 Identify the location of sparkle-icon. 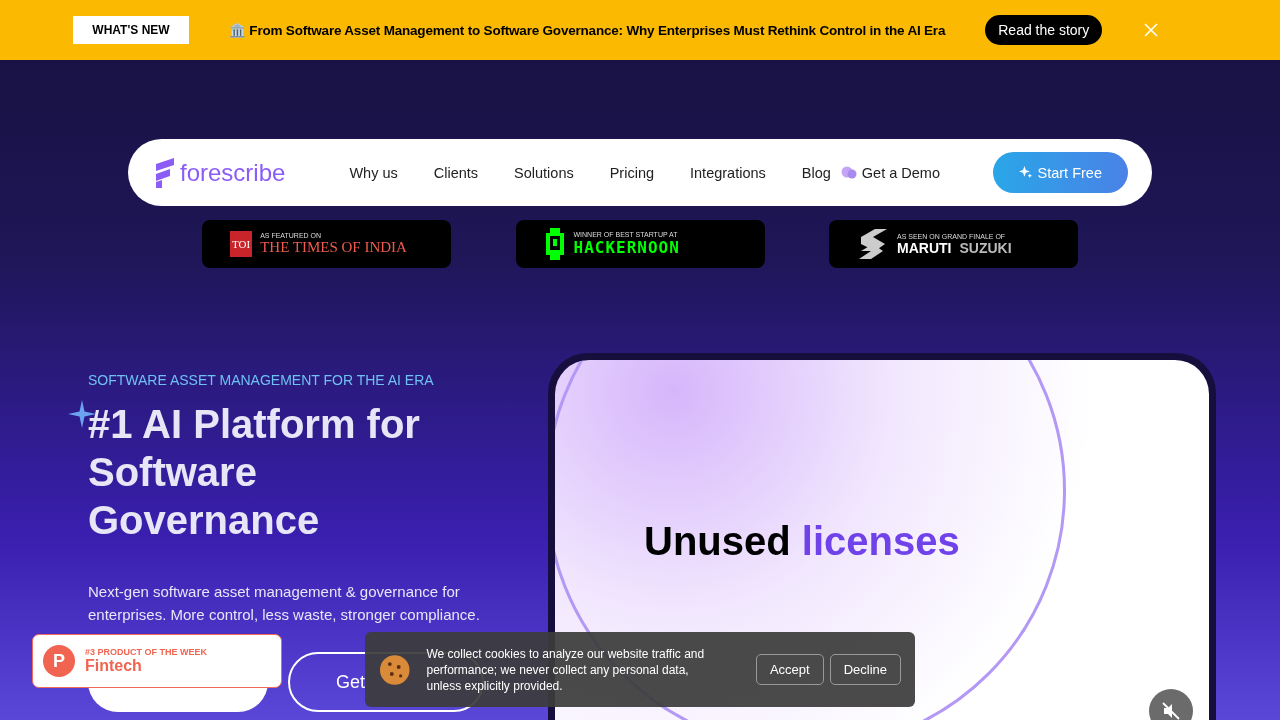
(1025, 172).